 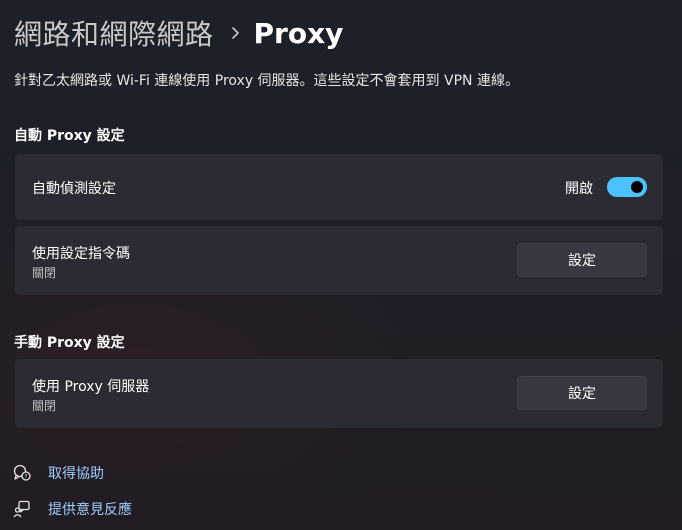 What do you see at coordinates (114, 33) in the screenshot?
I see `breadcrumb-parent: 網路和網際網路` at bounding box center [114, 33].